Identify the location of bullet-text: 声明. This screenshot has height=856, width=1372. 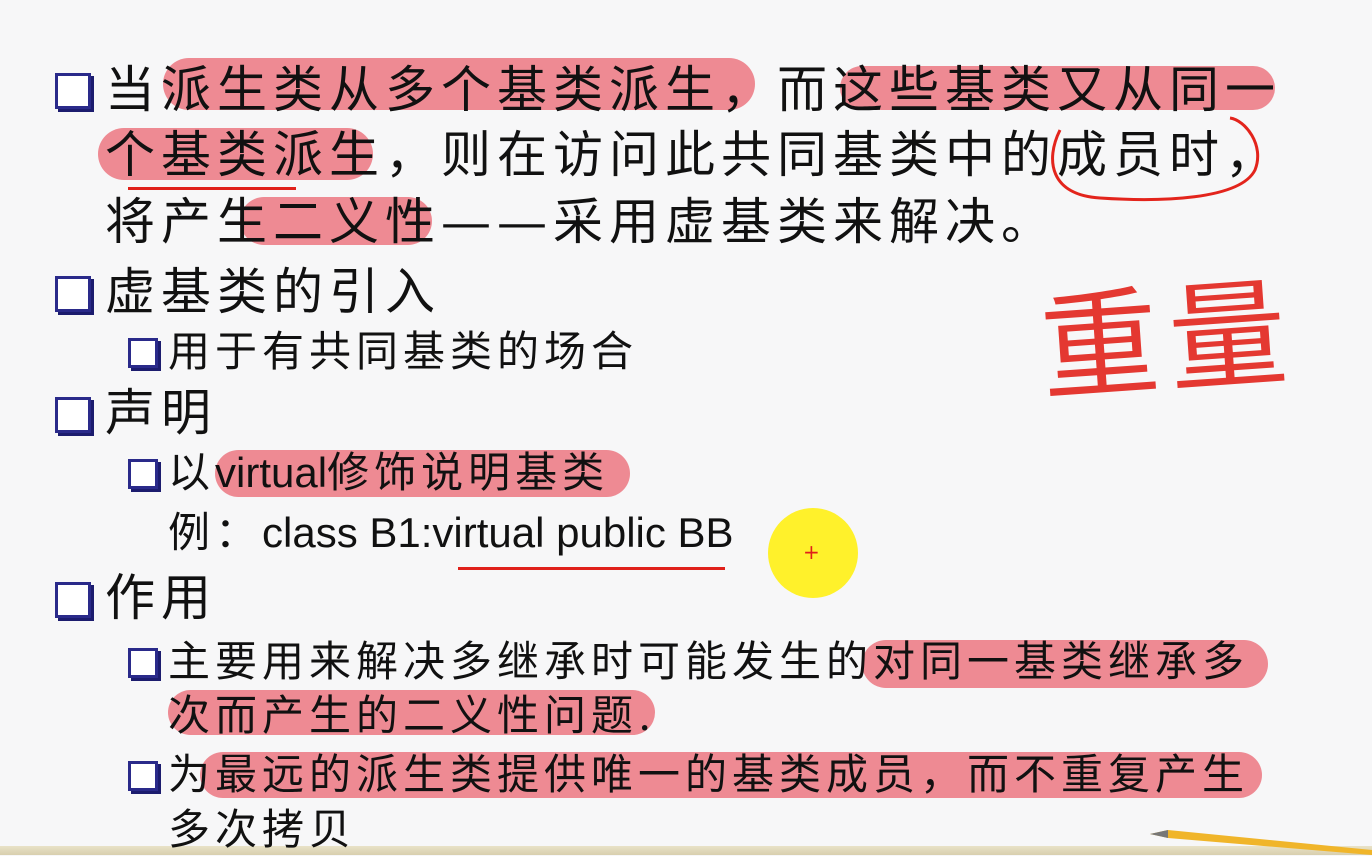
(161, 413).